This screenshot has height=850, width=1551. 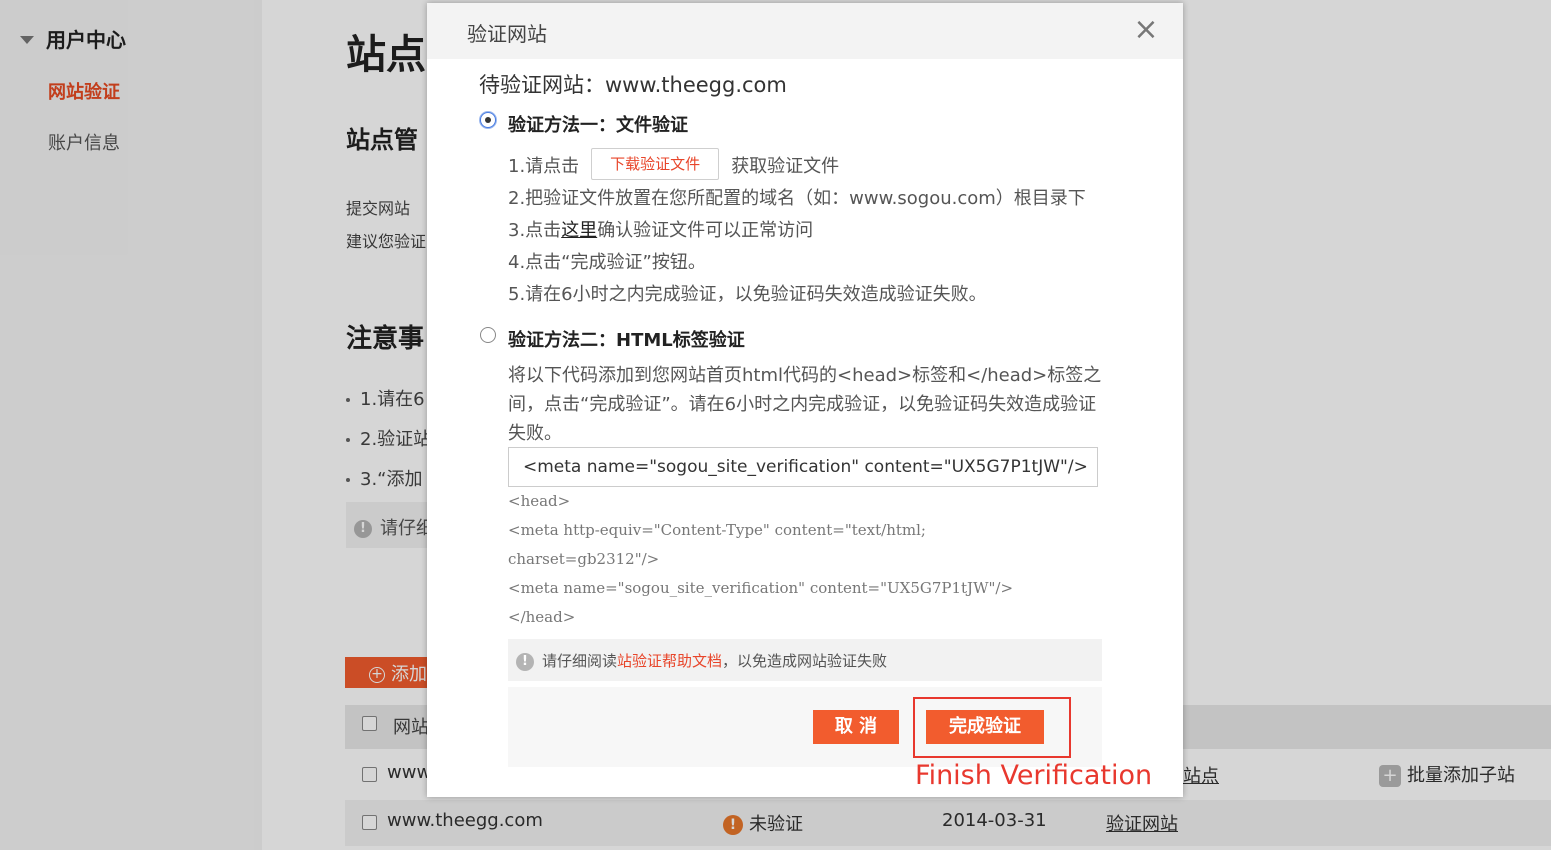 What do you see at coordinates (992, 727) in the screenshot?
I see `annotation-highlight-box` at bounding box center [992, 727].